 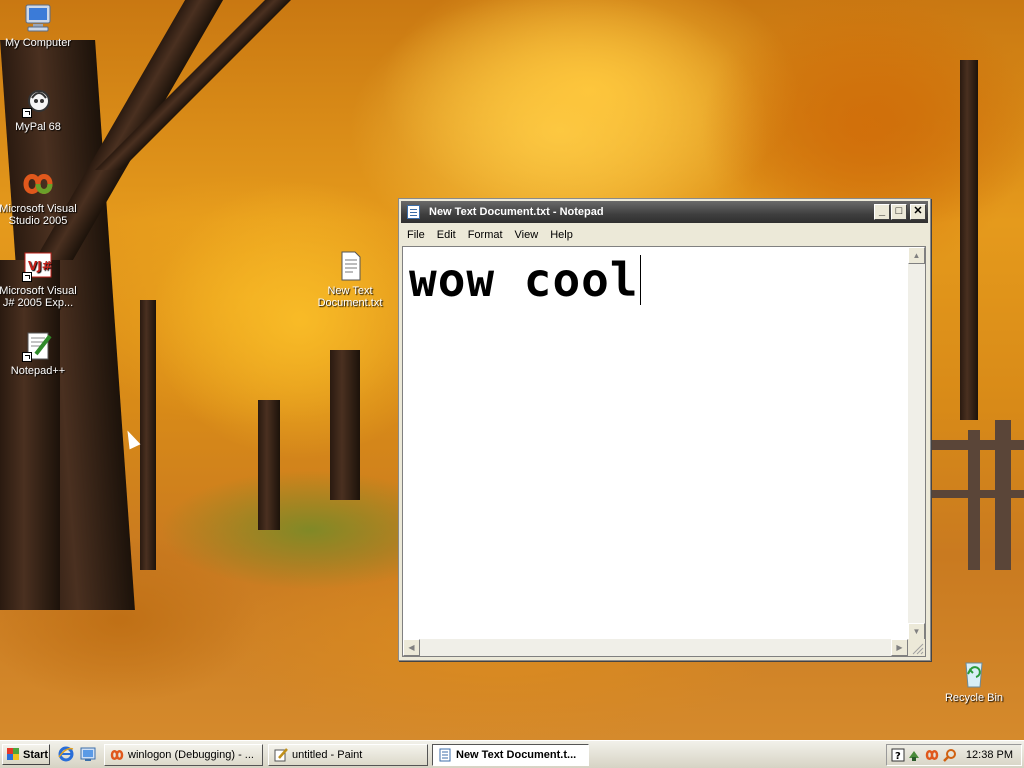 What do you see at coordinates (882, 212) in the screenshot?
I see `minimize-button: _` at bounding box center [882, 212].